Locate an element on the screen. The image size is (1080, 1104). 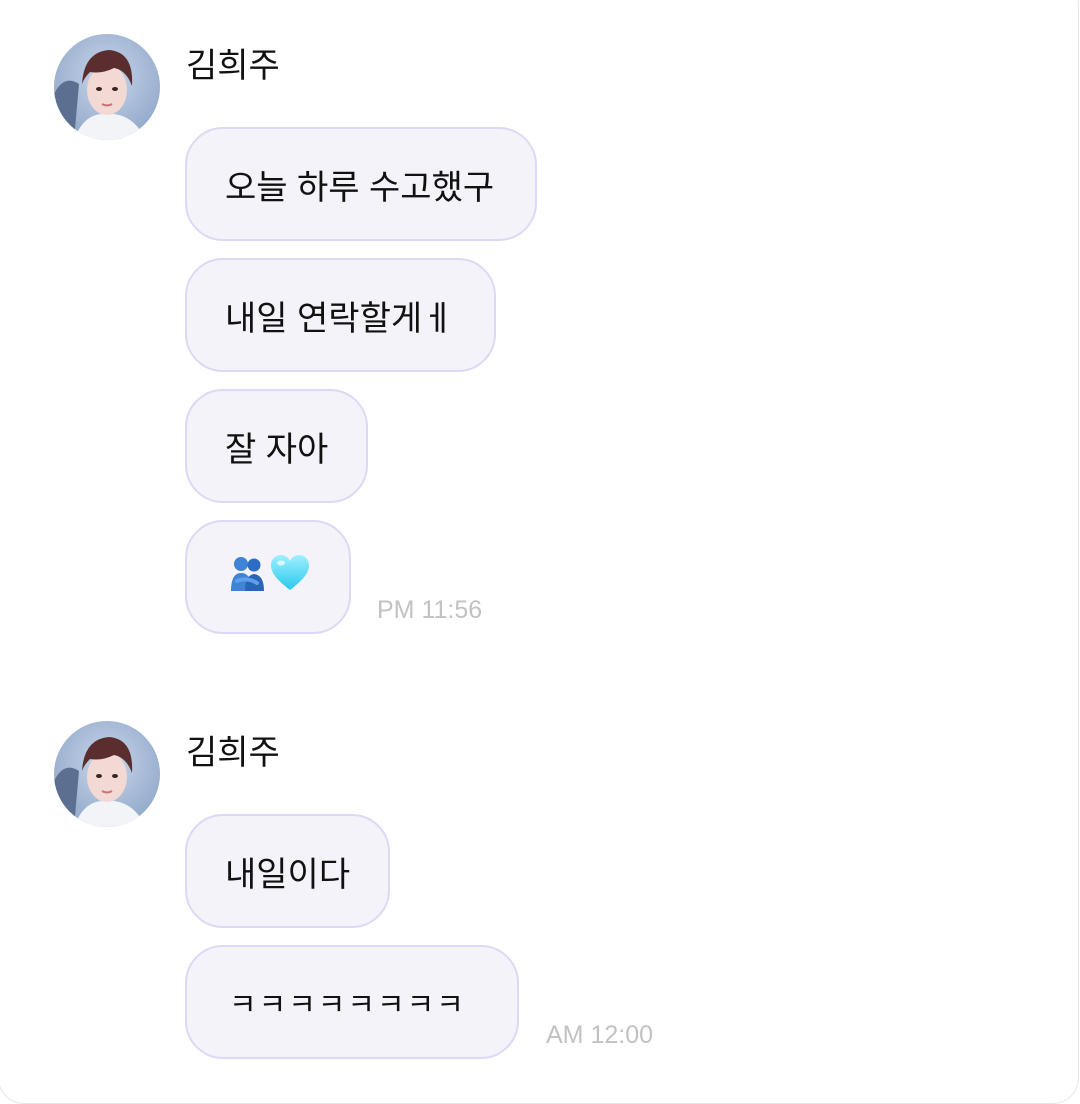
message-text: 잘 자아 is located at coordinates (277, 449).